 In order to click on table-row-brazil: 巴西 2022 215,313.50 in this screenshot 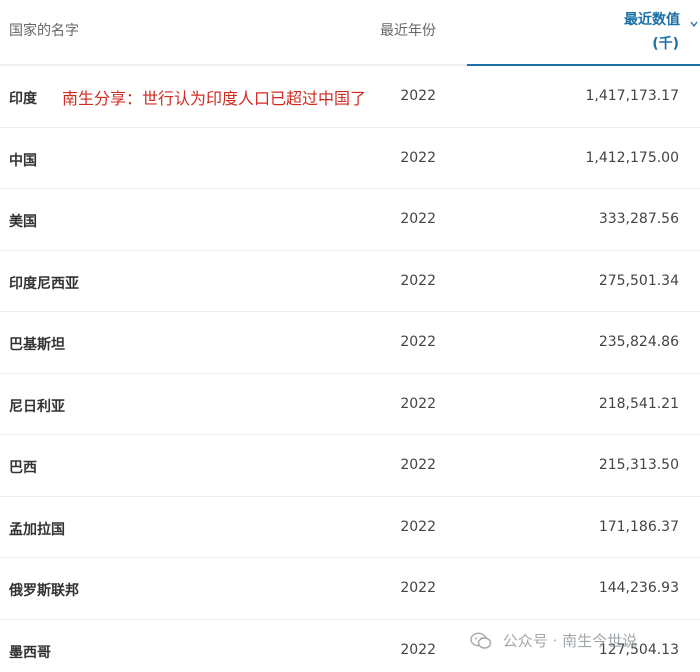, I will do `click(350, 466)`.